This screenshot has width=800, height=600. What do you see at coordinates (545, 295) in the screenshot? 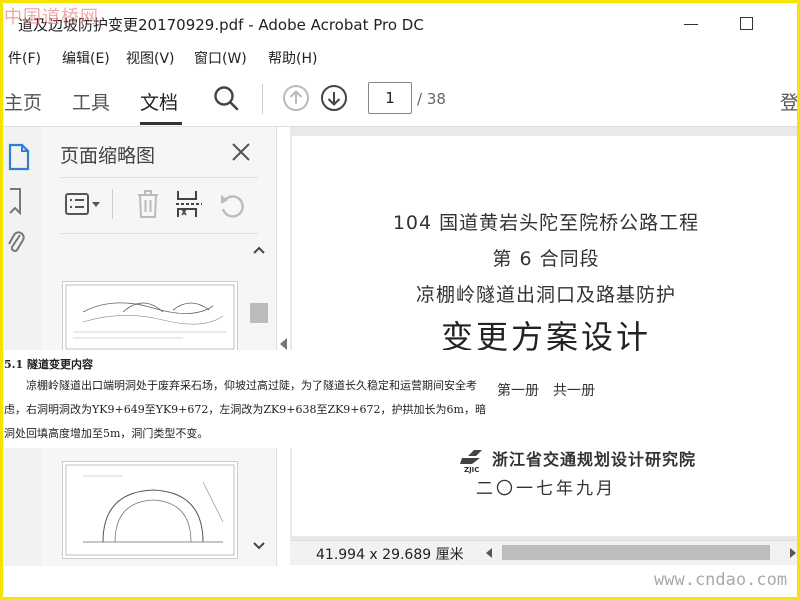
I see `doc-subtitle: 凉棚岭隧道出洞口及路基防护` at bounding box center [545, 295].